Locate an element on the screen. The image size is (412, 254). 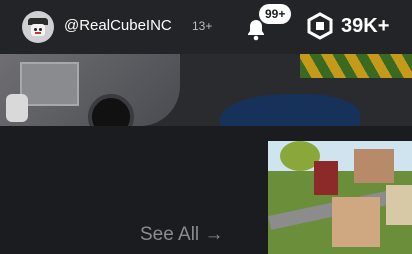
robux-amount: 39K+ is located at coordinates (365, 26).